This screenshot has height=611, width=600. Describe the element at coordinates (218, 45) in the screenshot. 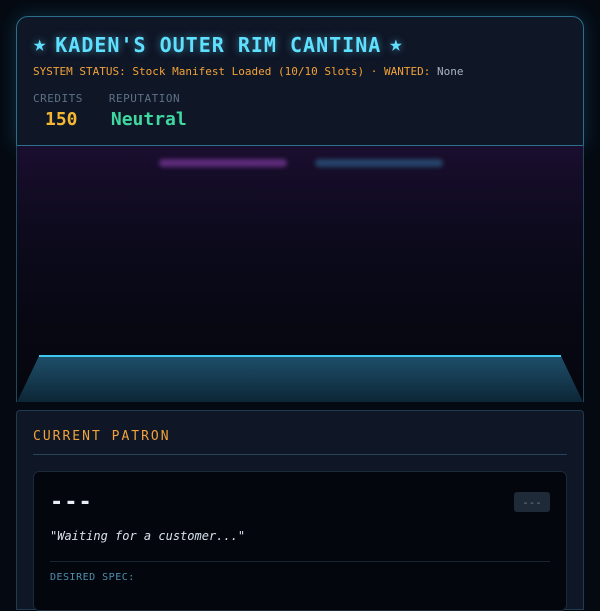

I see `cantina-title-text: KADEN'S OUTER RIM CANTINA` at that location.